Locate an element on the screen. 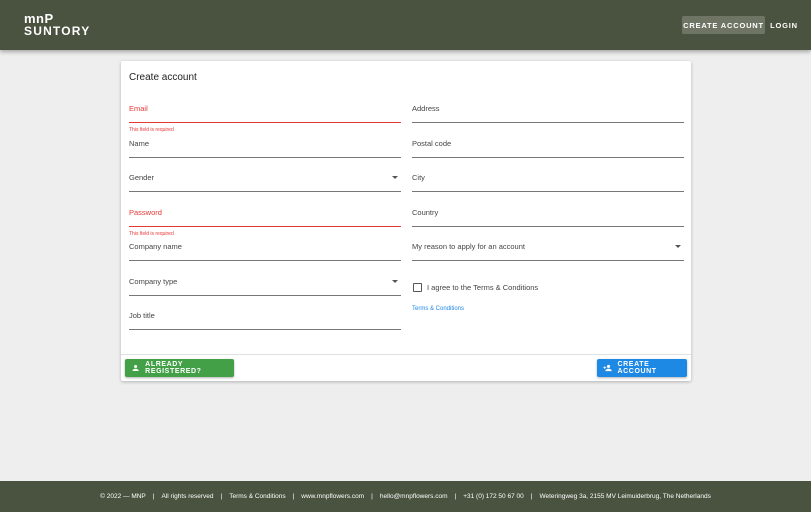 This screenshot has width=811, height=512. app-header: mnP SUNTORY CREATE ACCOUNT LOGIN is located at coordinates (405, 25).